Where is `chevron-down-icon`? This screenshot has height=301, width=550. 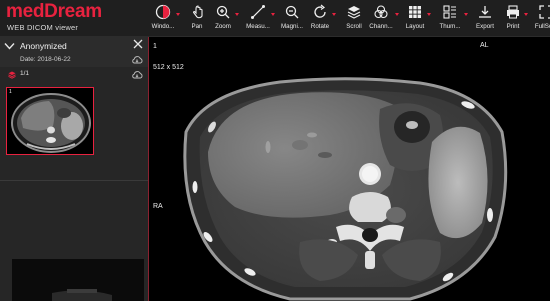 chevron-down-icon is located at coordinates (9, 46).